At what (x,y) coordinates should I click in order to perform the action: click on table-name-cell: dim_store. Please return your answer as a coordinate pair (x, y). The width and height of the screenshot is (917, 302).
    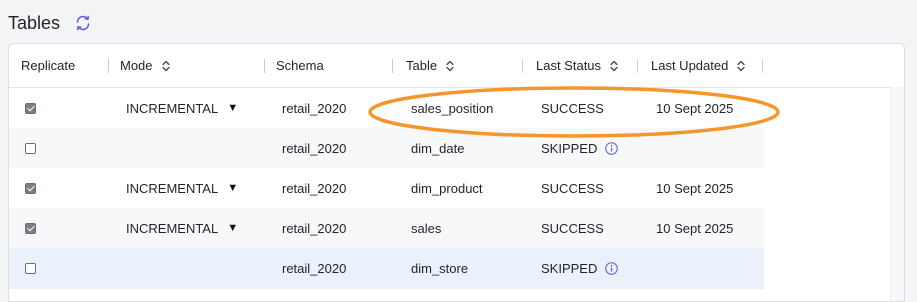
    Looking at the image, I should click on (440, 268).